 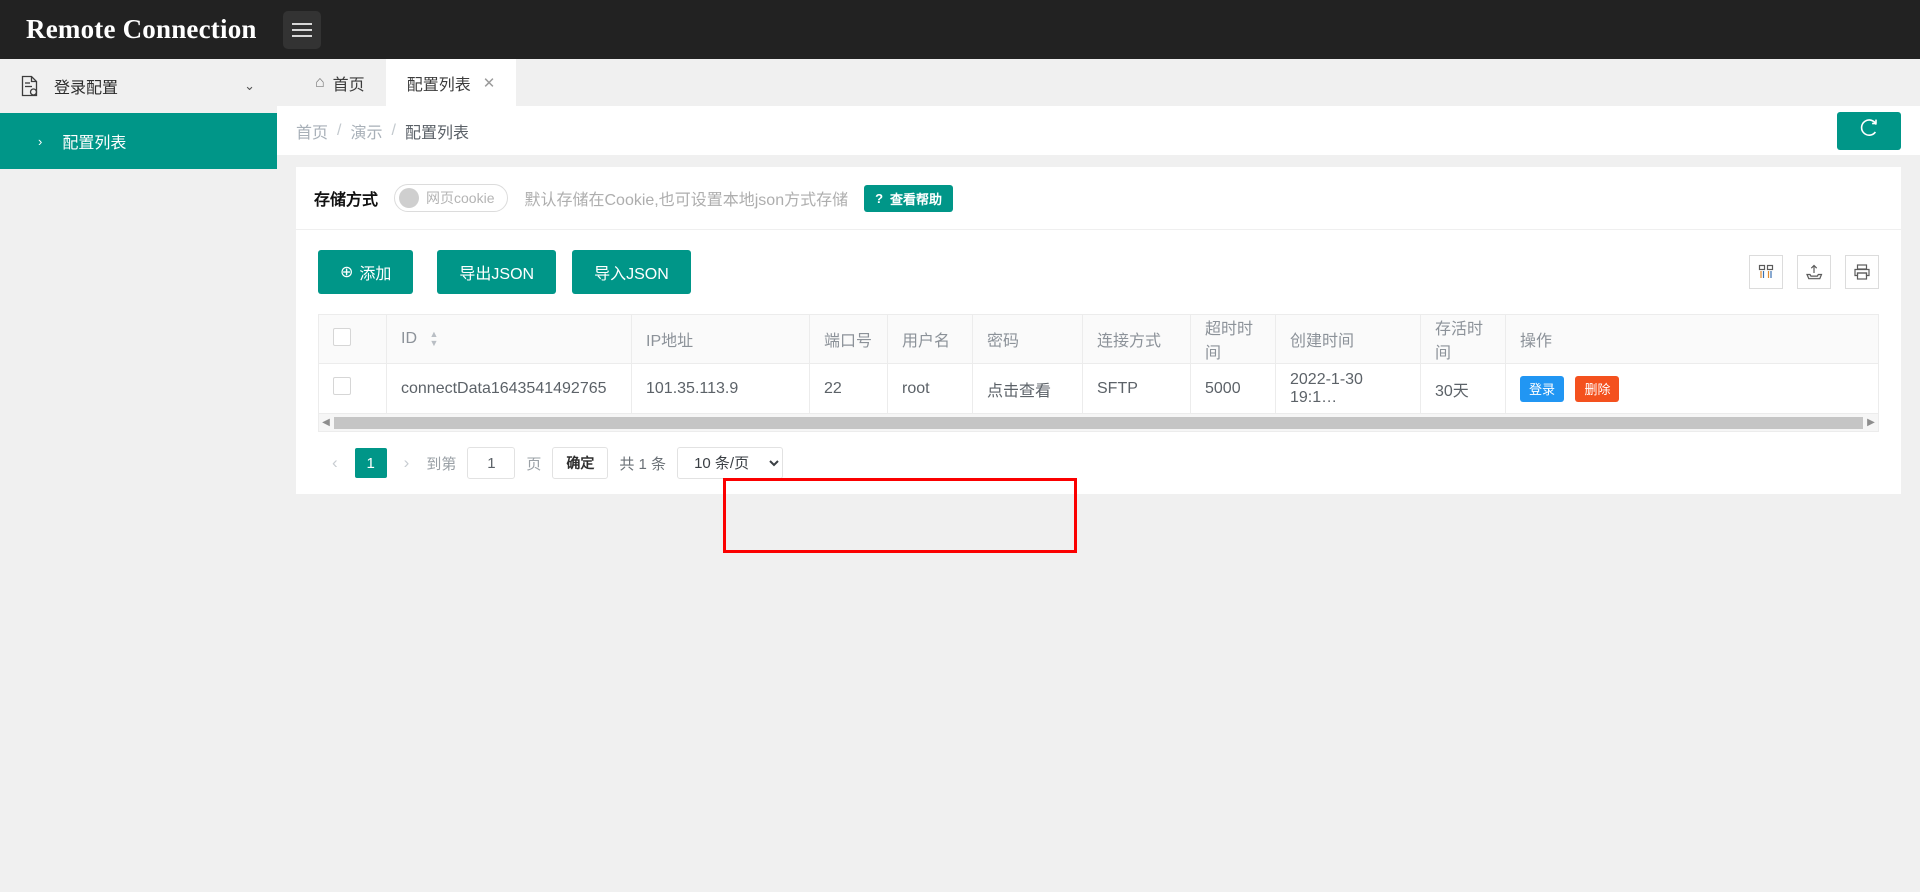 I want to click on tab-home-label: 首页, so click(x=348, y=85).